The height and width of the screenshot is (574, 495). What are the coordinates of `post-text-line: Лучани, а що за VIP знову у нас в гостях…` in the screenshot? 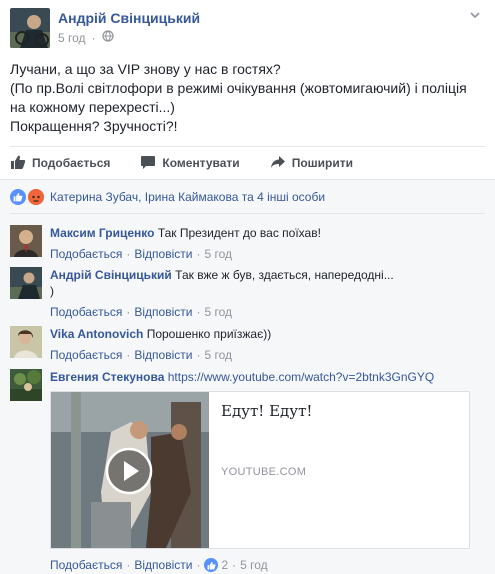 It's located at (145, 69).